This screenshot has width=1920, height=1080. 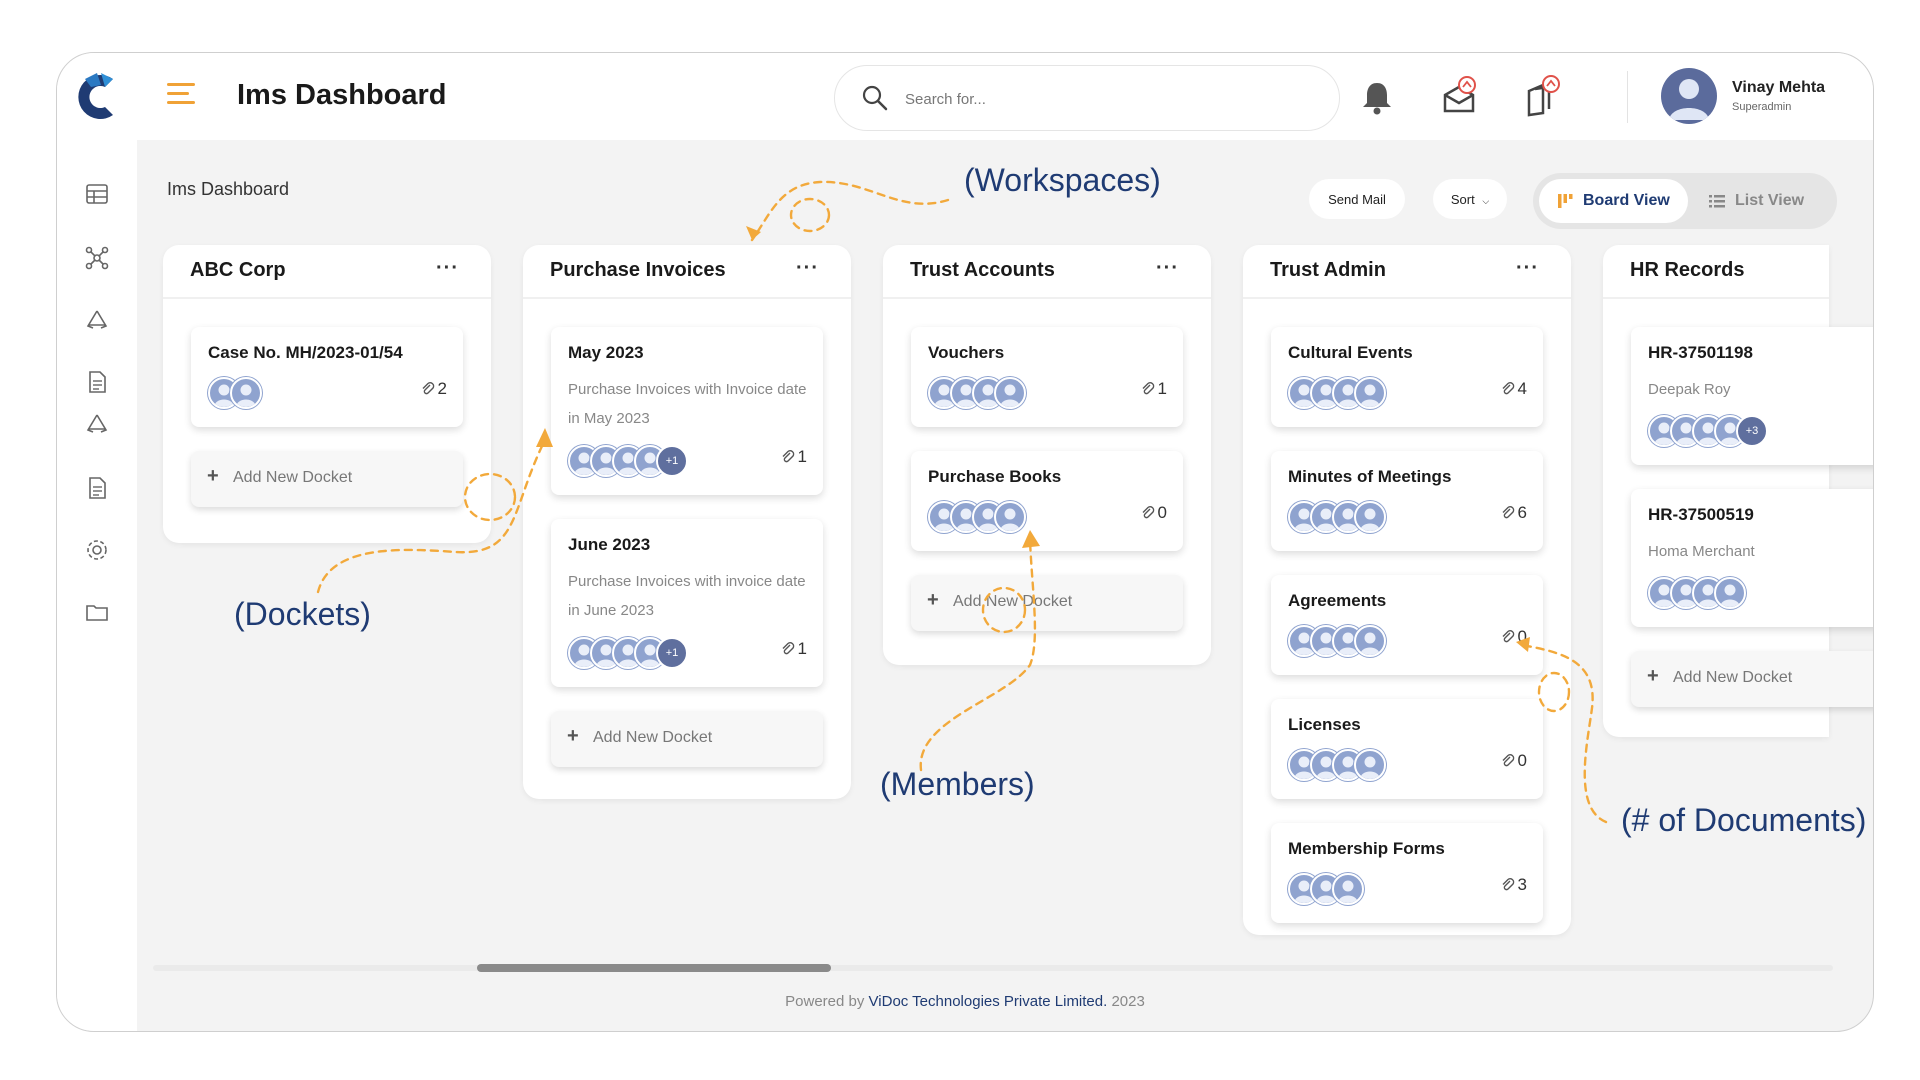 I want to click on user-avatar-icon, so click(x=1689, y=99).